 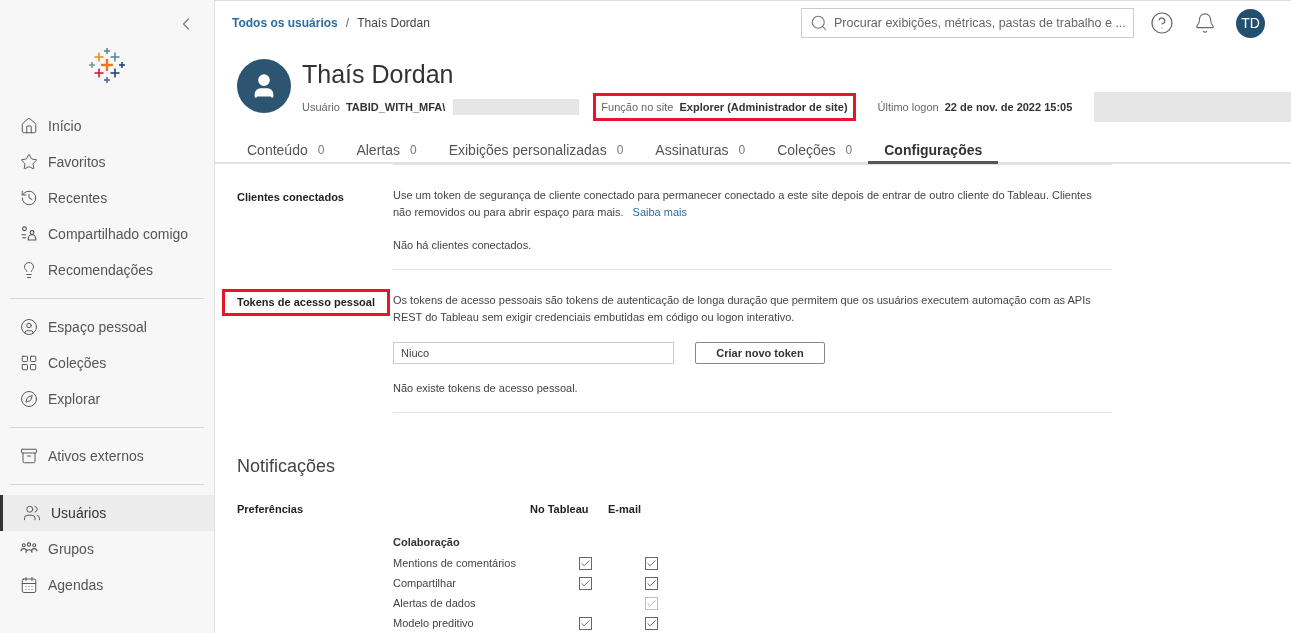 What do you see at coordinates (1250, 23) in the screenshot?
I see `user-avatar: TD` at bounding box center [1250, 23].